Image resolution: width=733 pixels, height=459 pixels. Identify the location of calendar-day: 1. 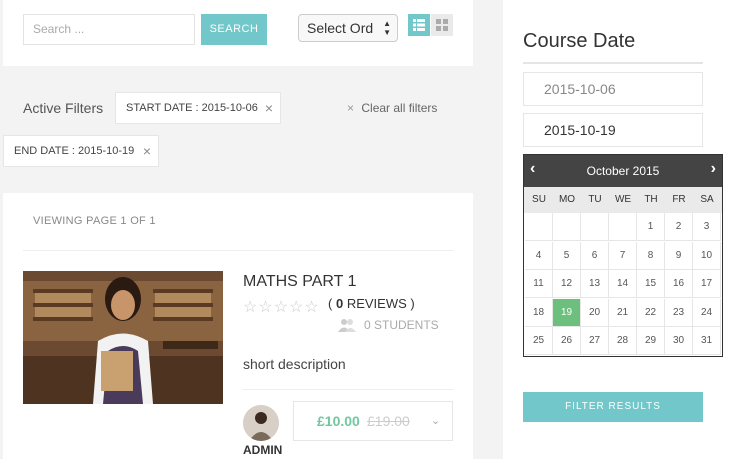
(651, 227).